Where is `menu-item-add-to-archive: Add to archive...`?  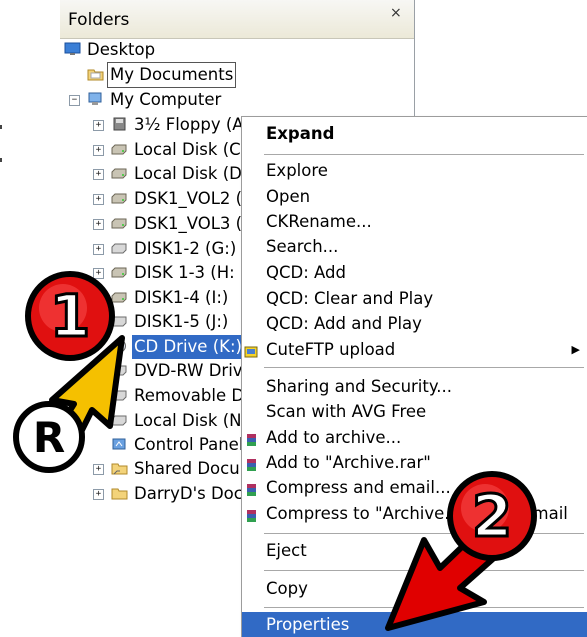 menu-item-add-to-archive: Add to archive... is located at coordinates (414, 437).